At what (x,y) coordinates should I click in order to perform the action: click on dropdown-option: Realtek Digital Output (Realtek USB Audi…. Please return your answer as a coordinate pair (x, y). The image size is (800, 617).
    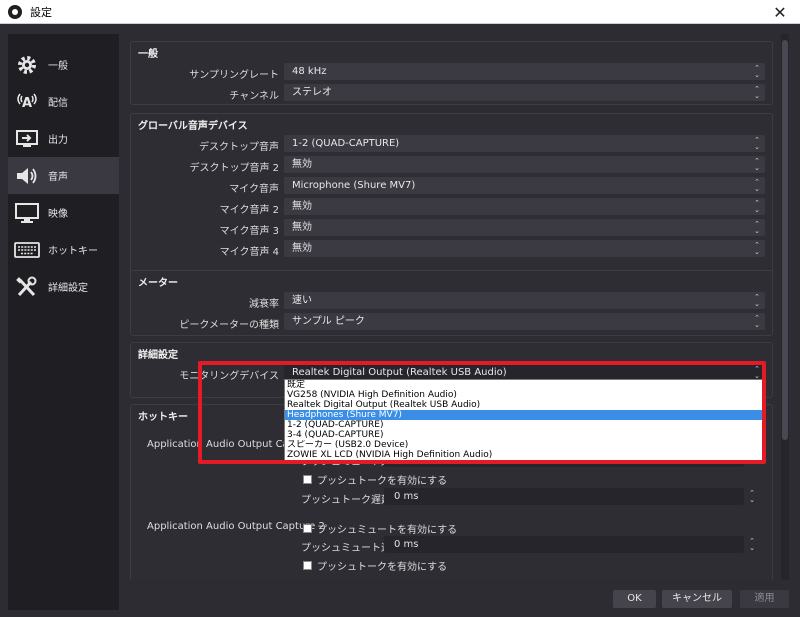
    Looking at the image, I should click on (524, 405).